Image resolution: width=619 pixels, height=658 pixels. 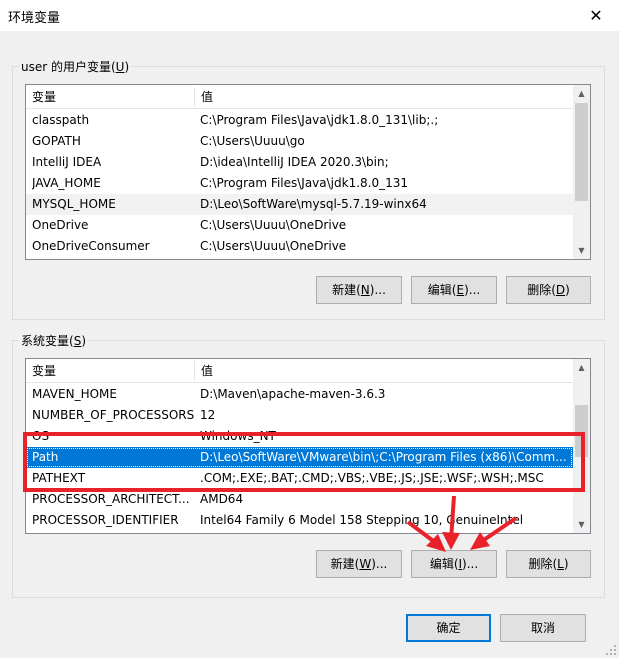 I want to click on system-list-scrollbar: ▲ ▼, so click(x=581, y=446).